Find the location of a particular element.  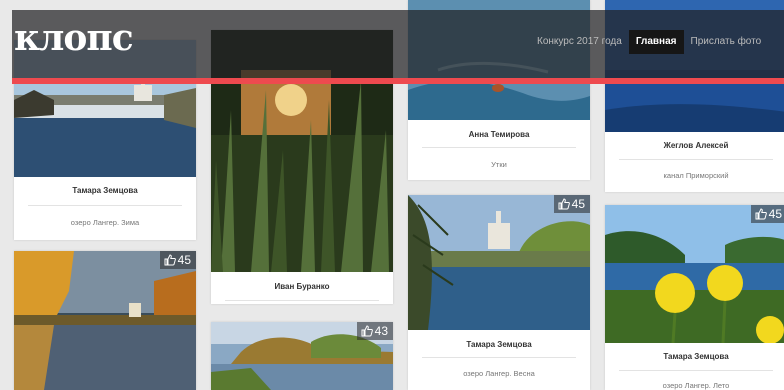

page-margin is located at coordinates (6, 195).